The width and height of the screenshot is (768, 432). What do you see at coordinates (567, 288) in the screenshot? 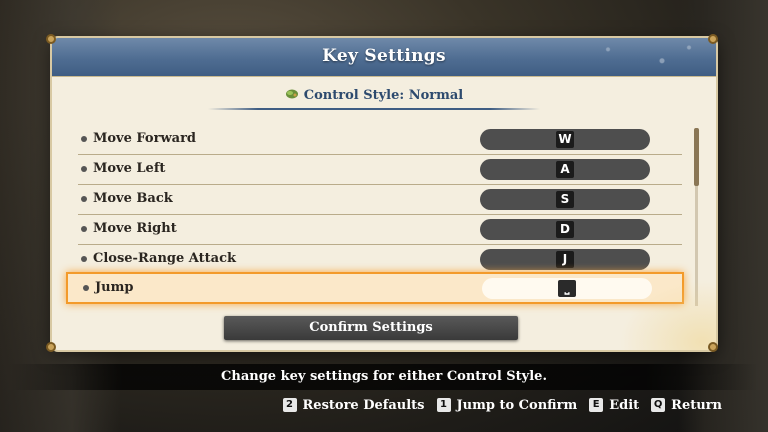
I see `keycap: ⎵` at bounding box center [567, 288].